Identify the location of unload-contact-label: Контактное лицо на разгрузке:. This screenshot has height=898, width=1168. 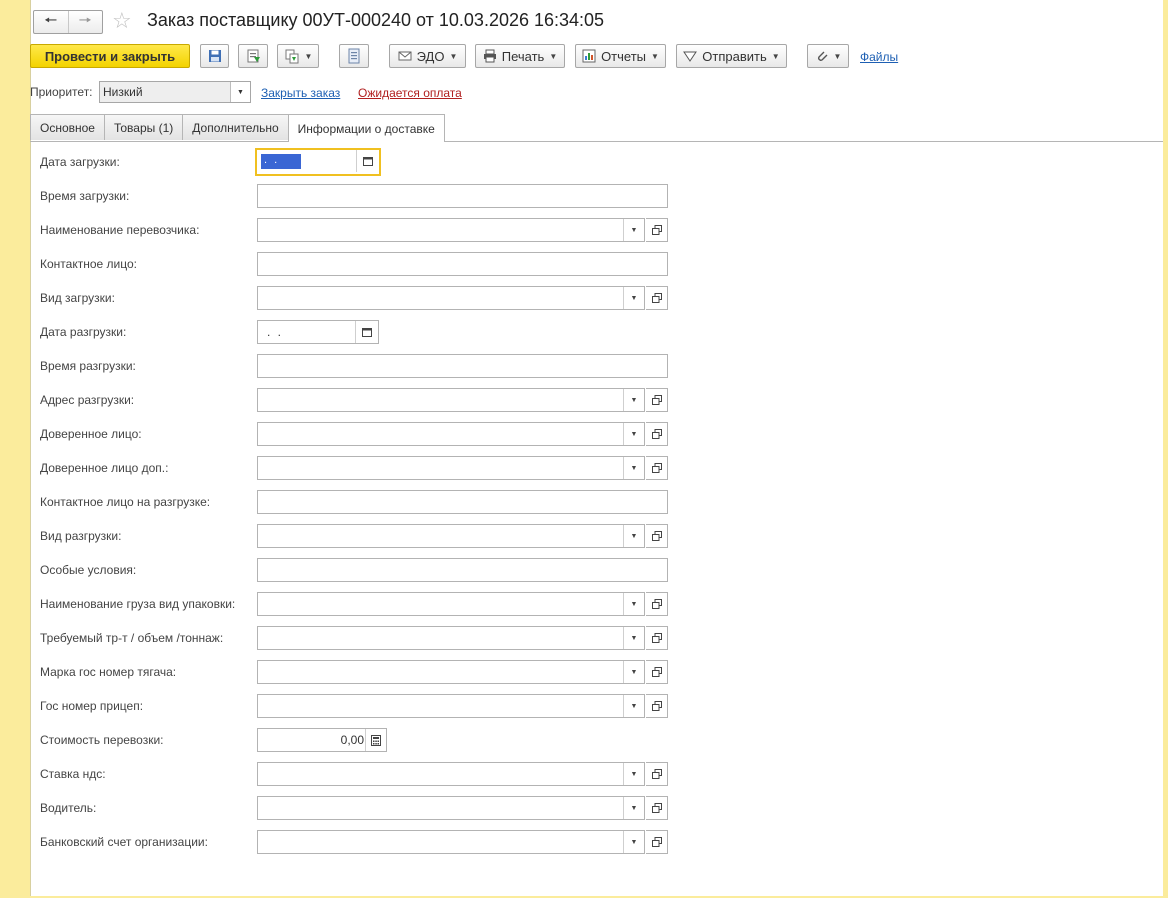
(125, 502).